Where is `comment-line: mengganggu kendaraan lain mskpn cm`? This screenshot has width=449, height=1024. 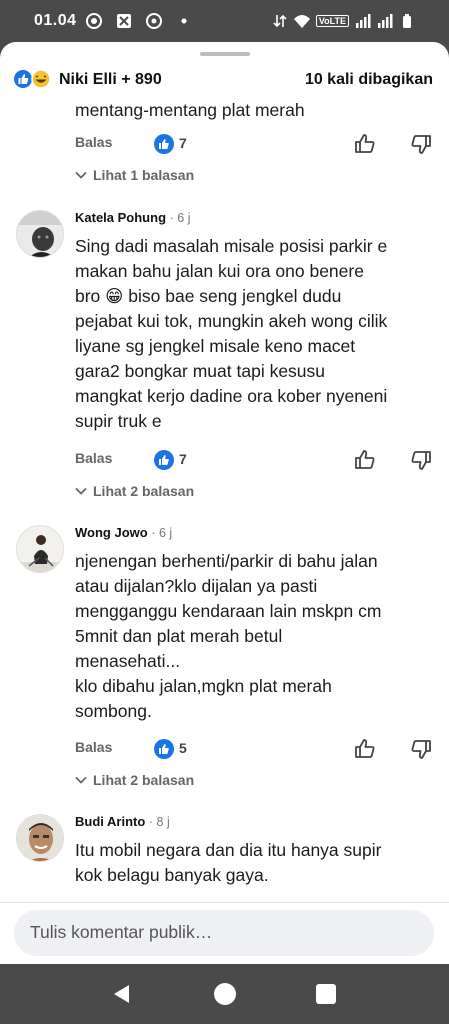
comment-line: mengganggu kendaraan lain mskpn cm is located at coordinates (228, 611).